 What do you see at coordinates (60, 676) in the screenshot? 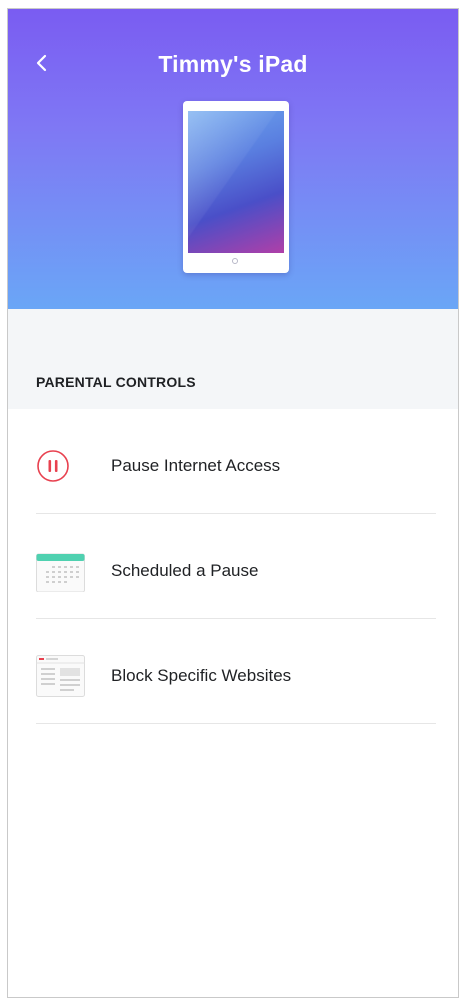
I see `webpage-icon` at bounding box center [60, 676].